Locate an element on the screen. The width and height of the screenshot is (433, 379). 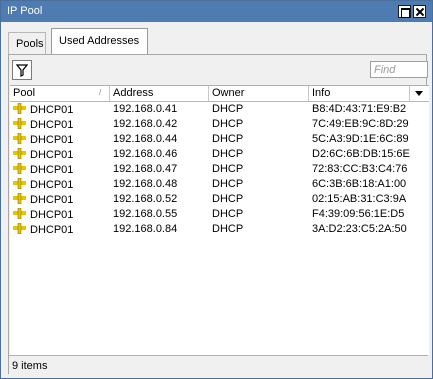
column-header-owner: Owner is located at coordinates (259, 93).